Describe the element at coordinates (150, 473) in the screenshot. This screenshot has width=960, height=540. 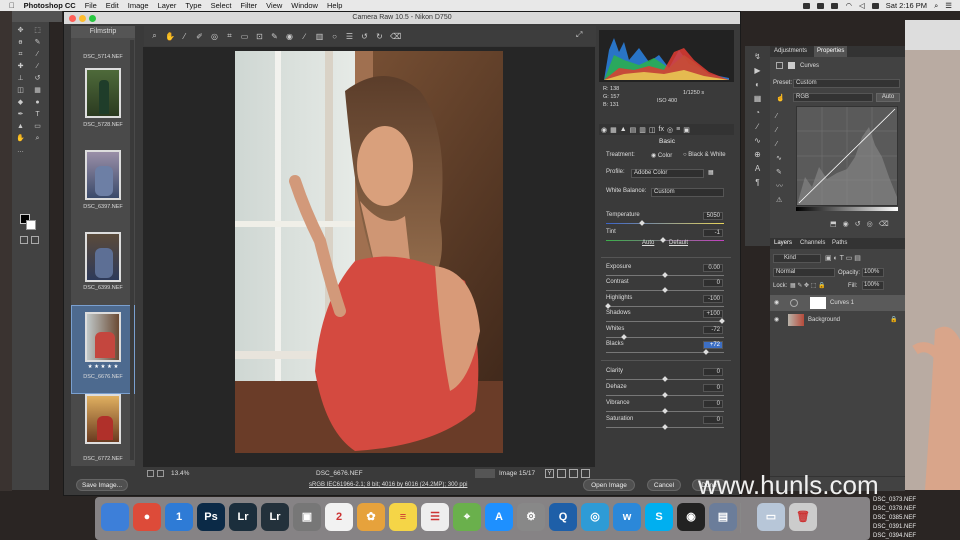
I see `zoom-out-icon` at that location.